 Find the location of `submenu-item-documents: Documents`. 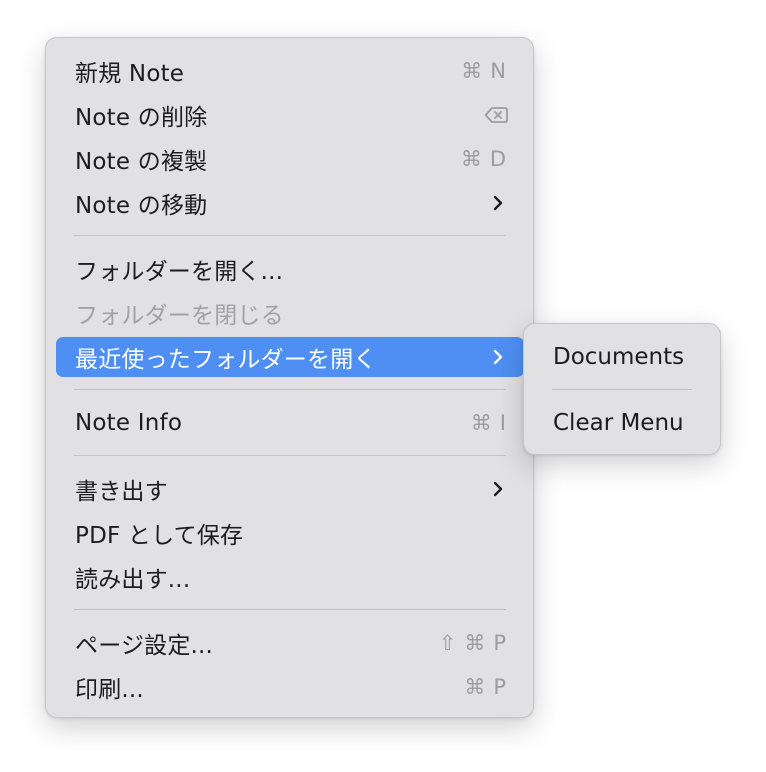

submenu-item-documents: Documents is located at coordinates (622, 357).